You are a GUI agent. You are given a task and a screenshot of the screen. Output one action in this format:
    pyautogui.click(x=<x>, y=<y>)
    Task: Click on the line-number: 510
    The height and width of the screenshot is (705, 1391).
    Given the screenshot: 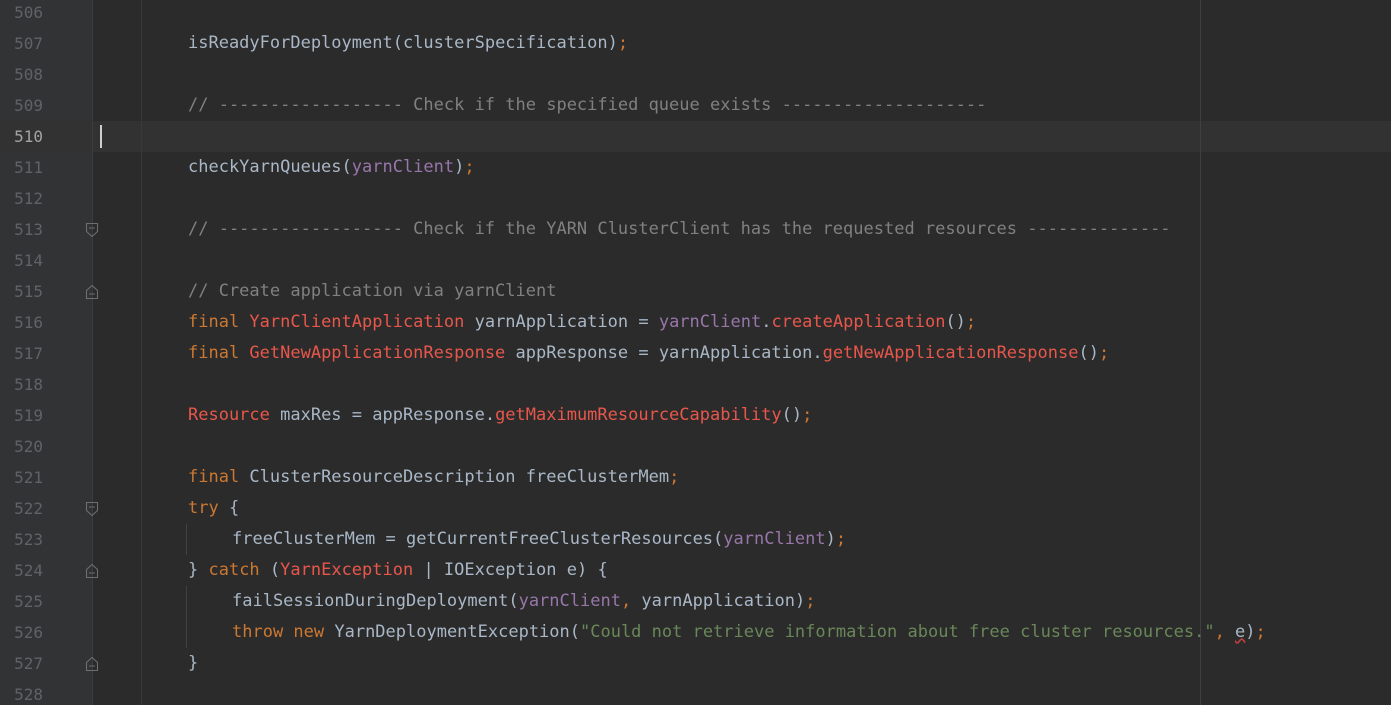 What is the action you would take?
    pyautogui.click(x=21, y=136)
    